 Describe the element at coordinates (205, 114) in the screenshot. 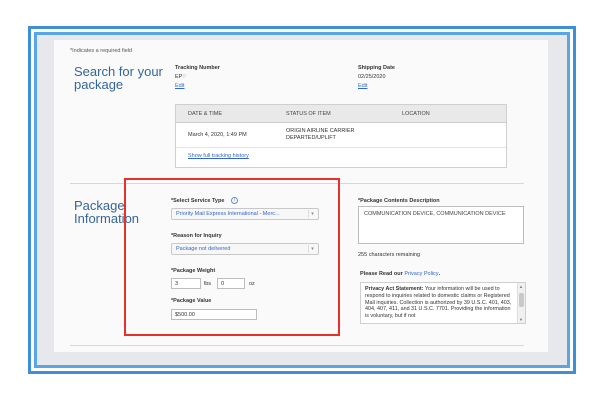

I see `header-date-time: DATE & TIME` at that location.